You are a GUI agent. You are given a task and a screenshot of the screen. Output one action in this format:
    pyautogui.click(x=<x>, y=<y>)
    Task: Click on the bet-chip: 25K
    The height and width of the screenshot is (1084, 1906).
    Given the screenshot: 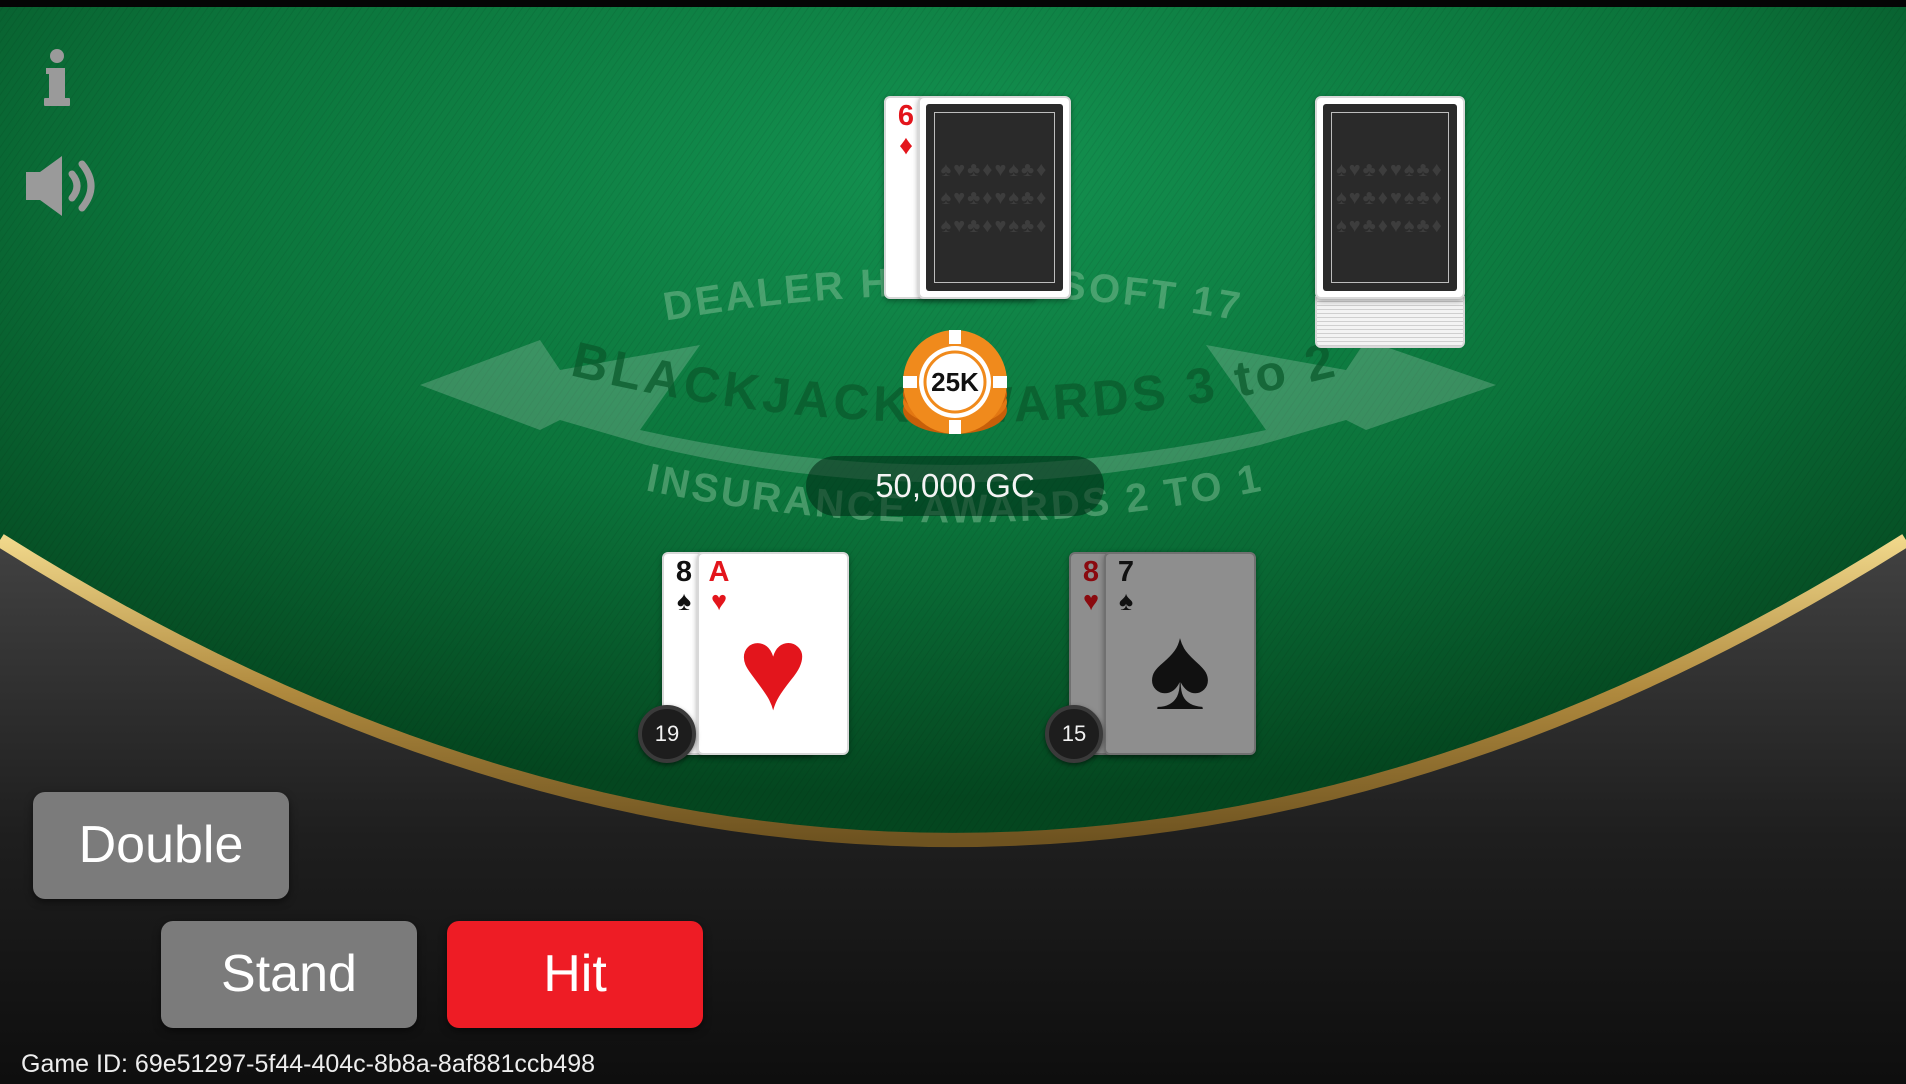 What is the action you would take?
    pyautogui.click(x=955, y=386)
    